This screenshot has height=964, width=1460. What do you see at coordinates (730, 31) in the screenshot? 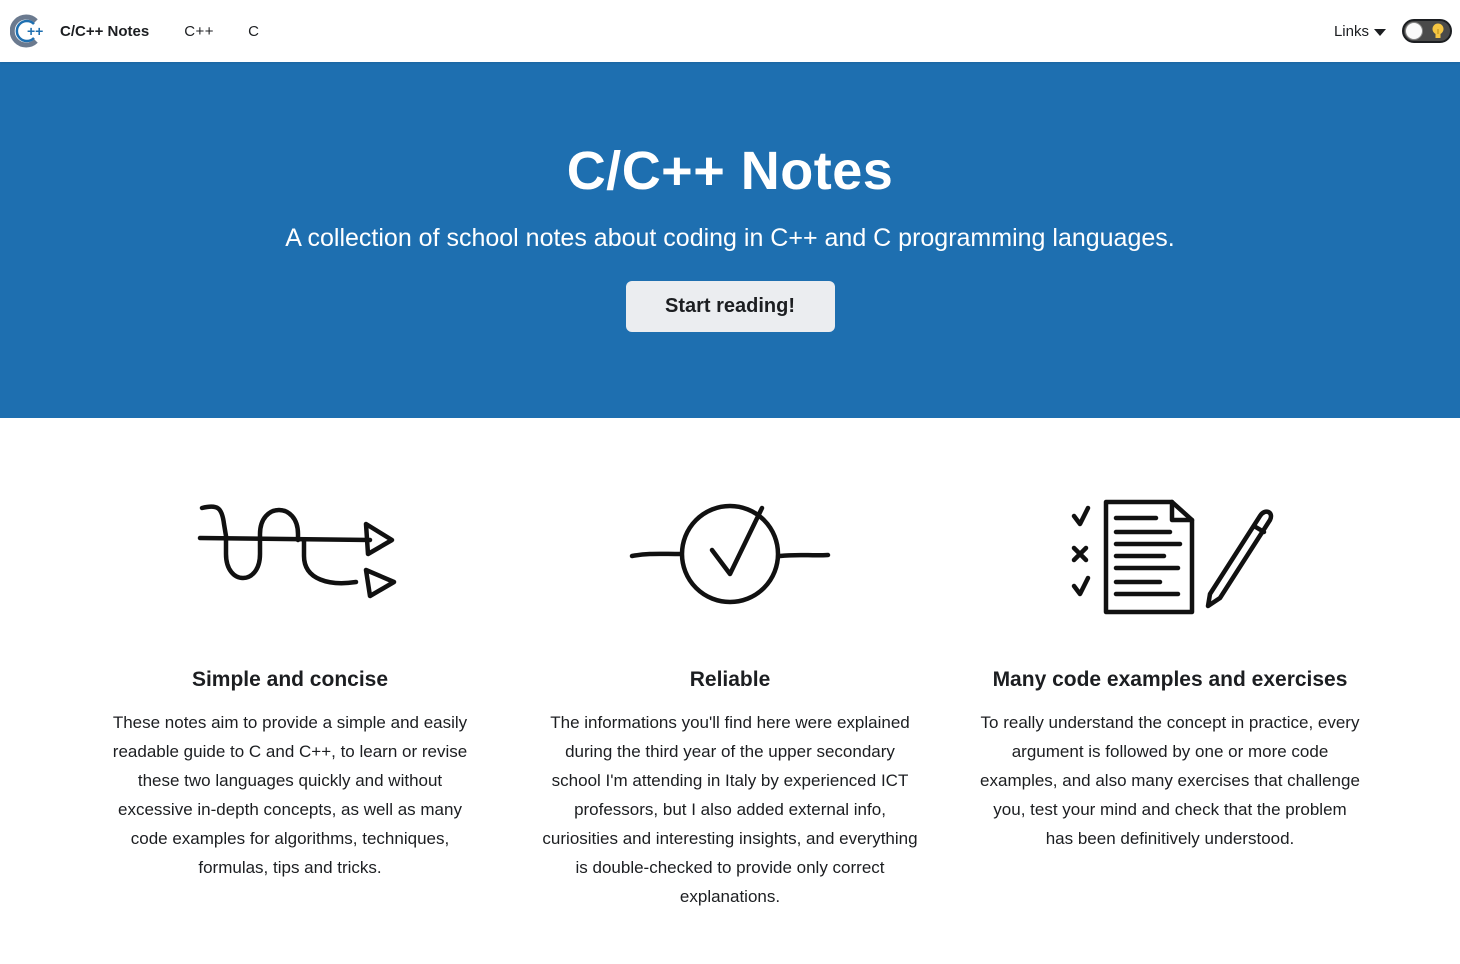
I see `navbar: ++ C/C++ Notes C++ C Links` at bounding box center [730, 31].